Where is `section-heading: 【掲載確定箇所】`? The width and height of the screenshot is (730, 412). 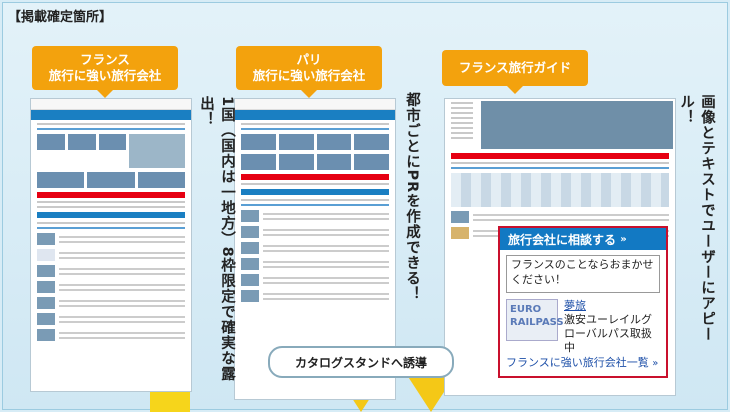 section-heading: 【掲載確定箇所】 is located at coordinates (60, 17).